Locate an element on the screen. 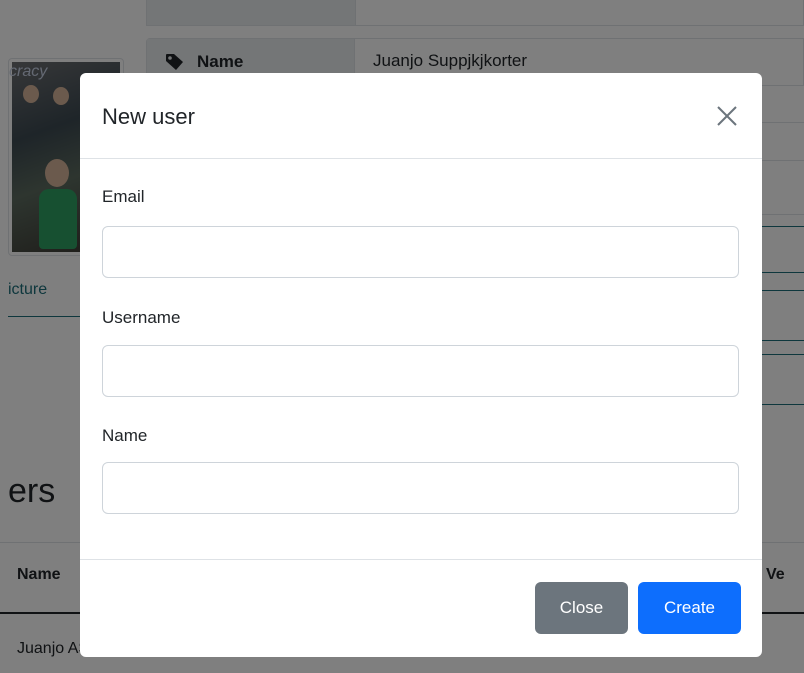 This screenshot has width=804, height=673. username-field is located at coordinates (420, 371).